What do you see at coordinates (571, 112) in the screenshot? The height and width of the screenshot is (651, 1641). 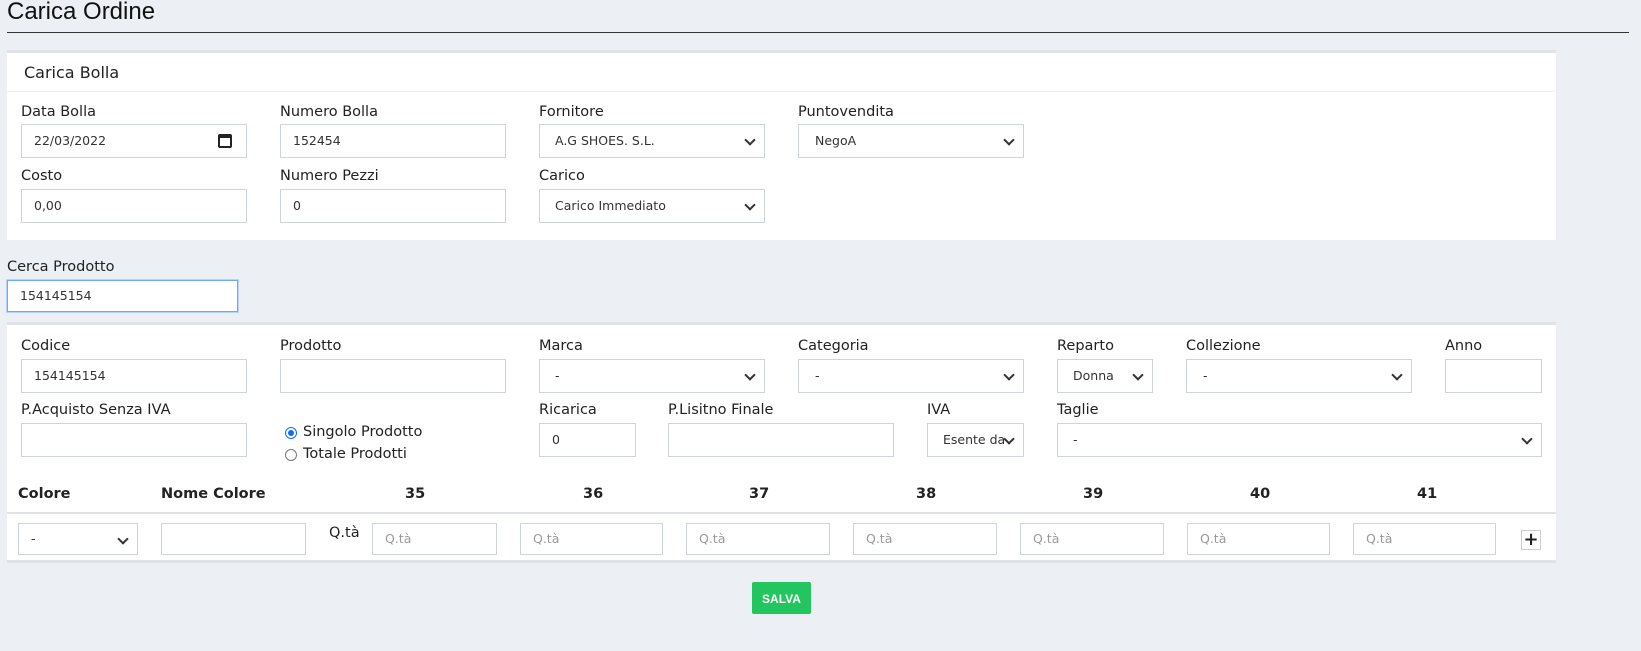 I see `fornitore-label: Fornitore` at bounding box center [571, 112].